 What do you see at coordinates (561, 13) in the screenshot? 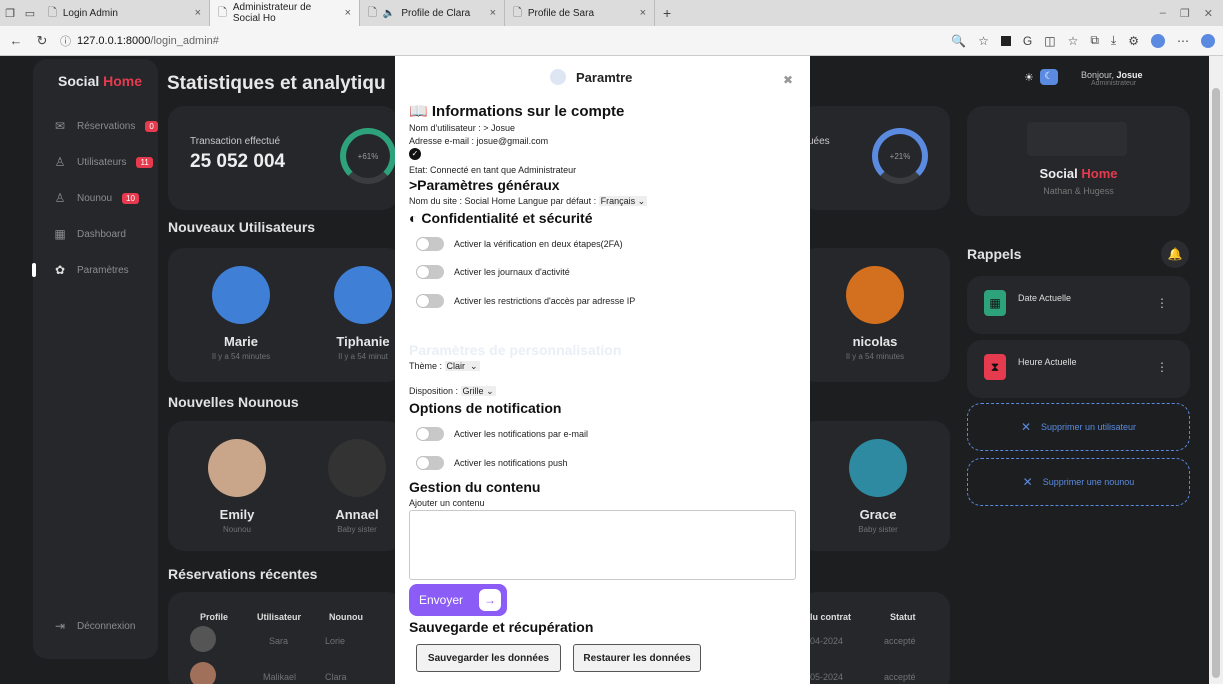
I see `tab-label: Profile de Sara` at bounding box center [561, 13].